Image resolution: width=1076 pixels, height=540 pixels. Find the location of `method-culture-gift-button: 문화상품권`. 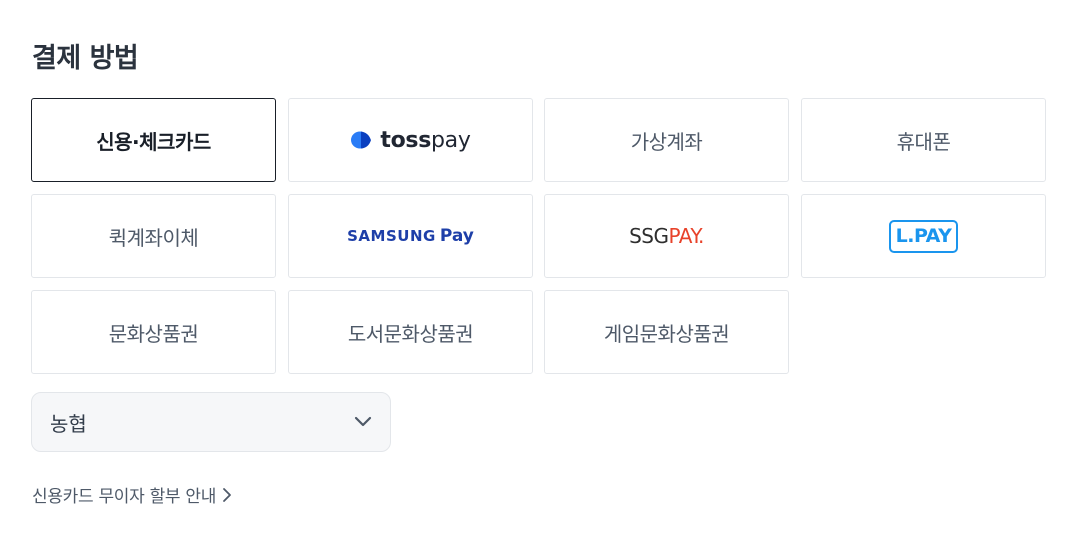

method-culture-gift-button: 문화상품권 is located at coordinates (153, 332).